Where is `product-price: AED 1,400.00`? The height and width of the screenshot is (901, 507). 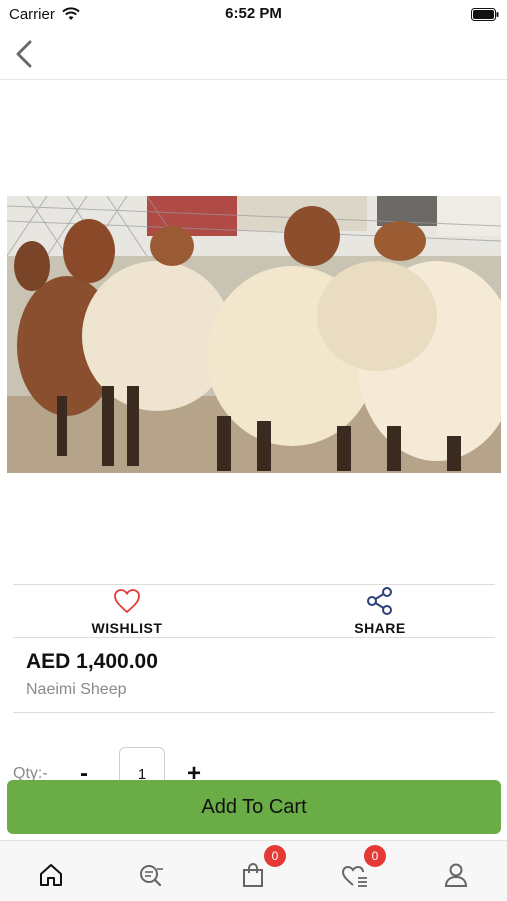 product-price: AED 1,400.00 is located at coordinates (92, 661).